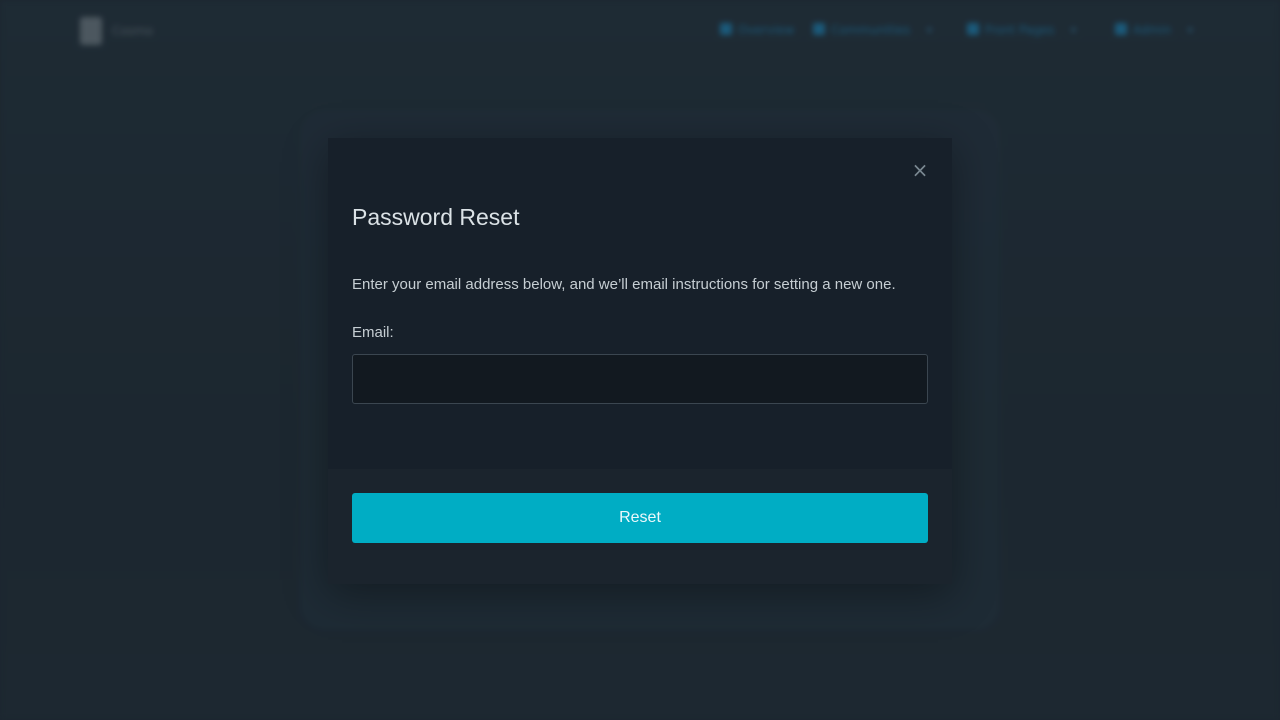  Describe the element at coordinates (436, 217) in the screenshot. I see `modal-title: Password Reset` at that location.